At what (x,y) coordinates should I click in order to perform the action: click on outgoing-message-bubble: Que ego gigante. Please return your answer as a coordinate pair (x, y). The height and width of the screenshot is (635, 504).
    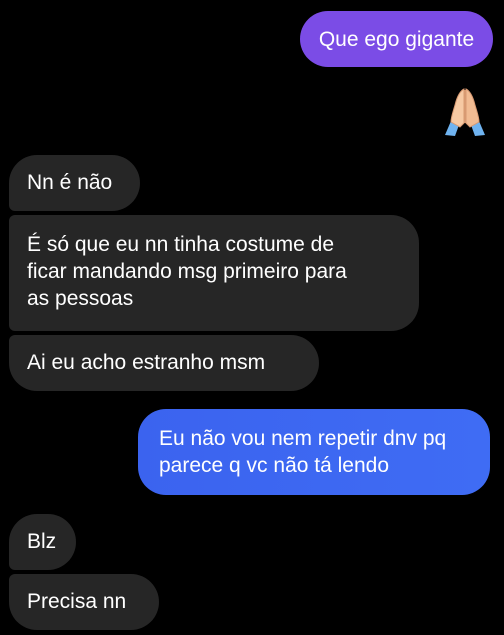
    Looking at the image, I should click on (396, 39).